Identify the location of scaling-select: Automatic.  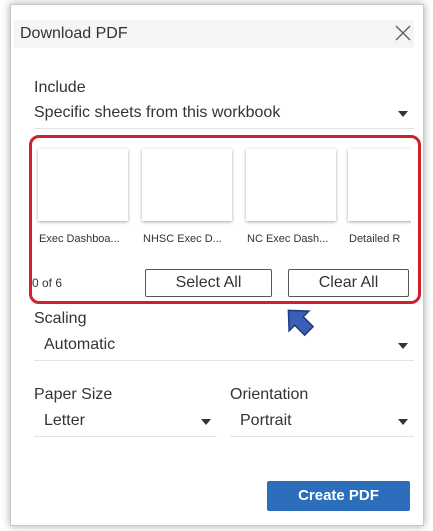
(224, 348).